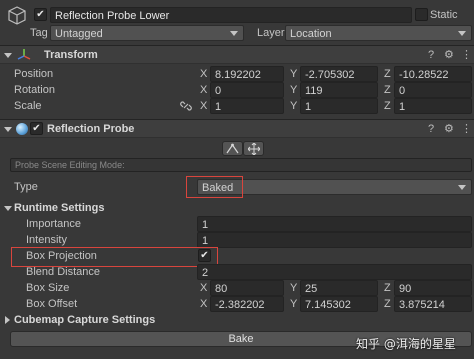 This screenshot has width=474, height=359. Describe the element at coordinates (237, 54) in the screenshot. I see `transform-header: Transform ? ⚙ ⋮` at that location.